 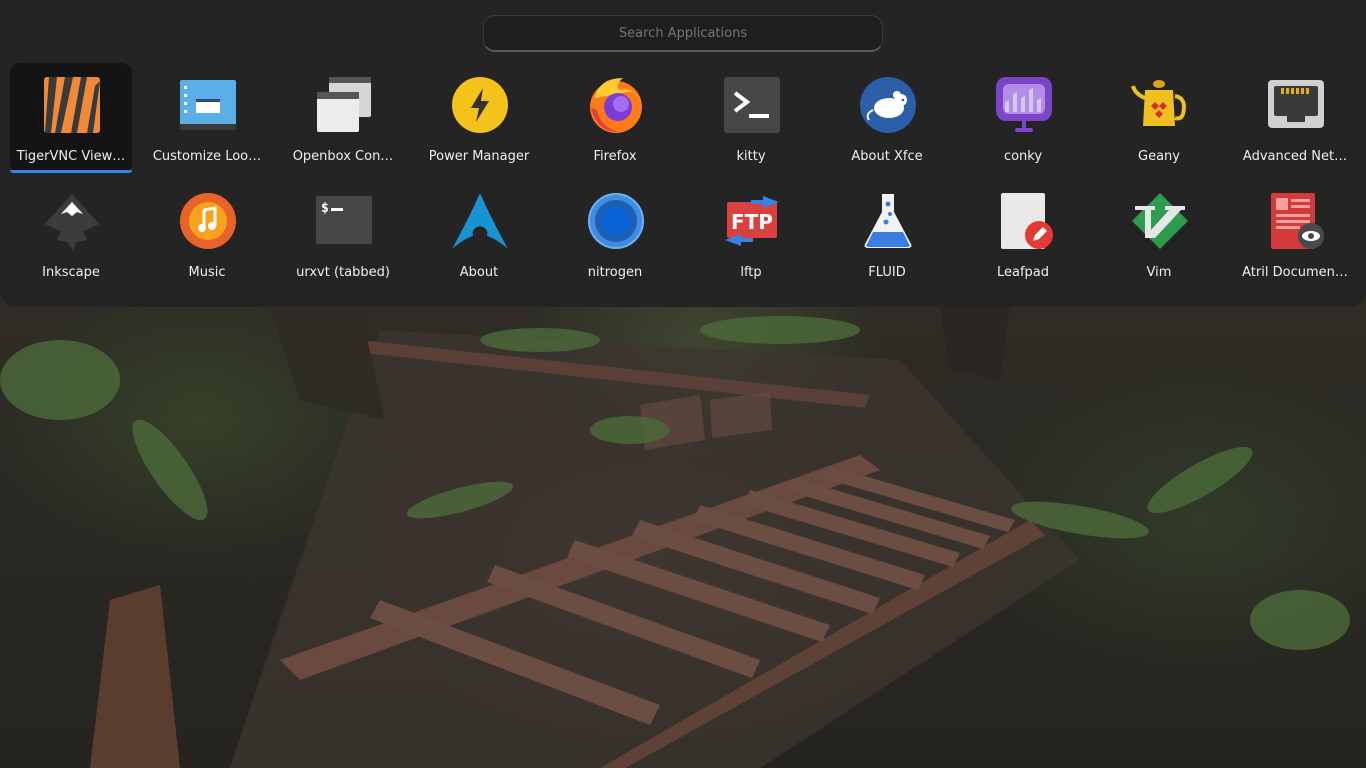 What do you see at coordinates (683, 33) in the screenshot?
I see `search-input` at bounding box center [683, 33].